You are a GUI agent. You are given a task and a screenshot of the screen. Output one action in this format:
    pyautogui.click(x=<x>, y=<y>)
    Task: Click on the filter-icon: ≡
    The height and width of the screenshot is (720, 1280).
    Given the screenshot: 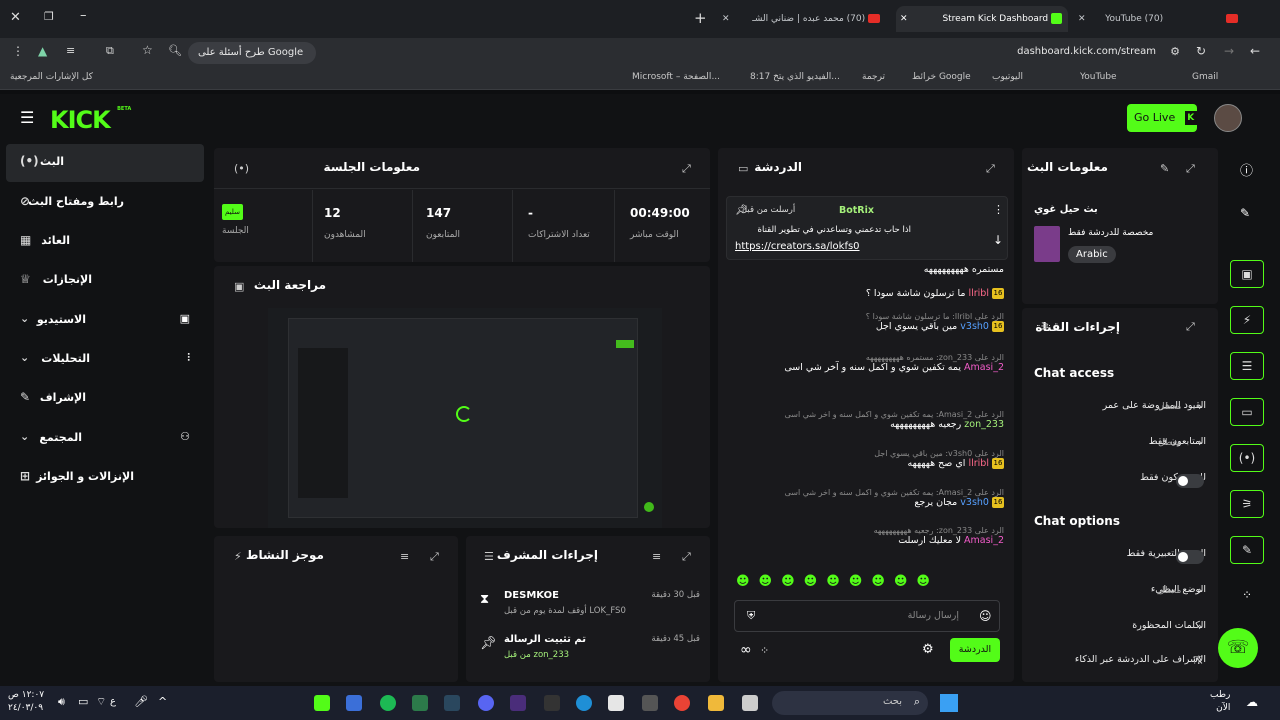 What is the action you would take?
    pyautogui.click(x=656, y=556)
    